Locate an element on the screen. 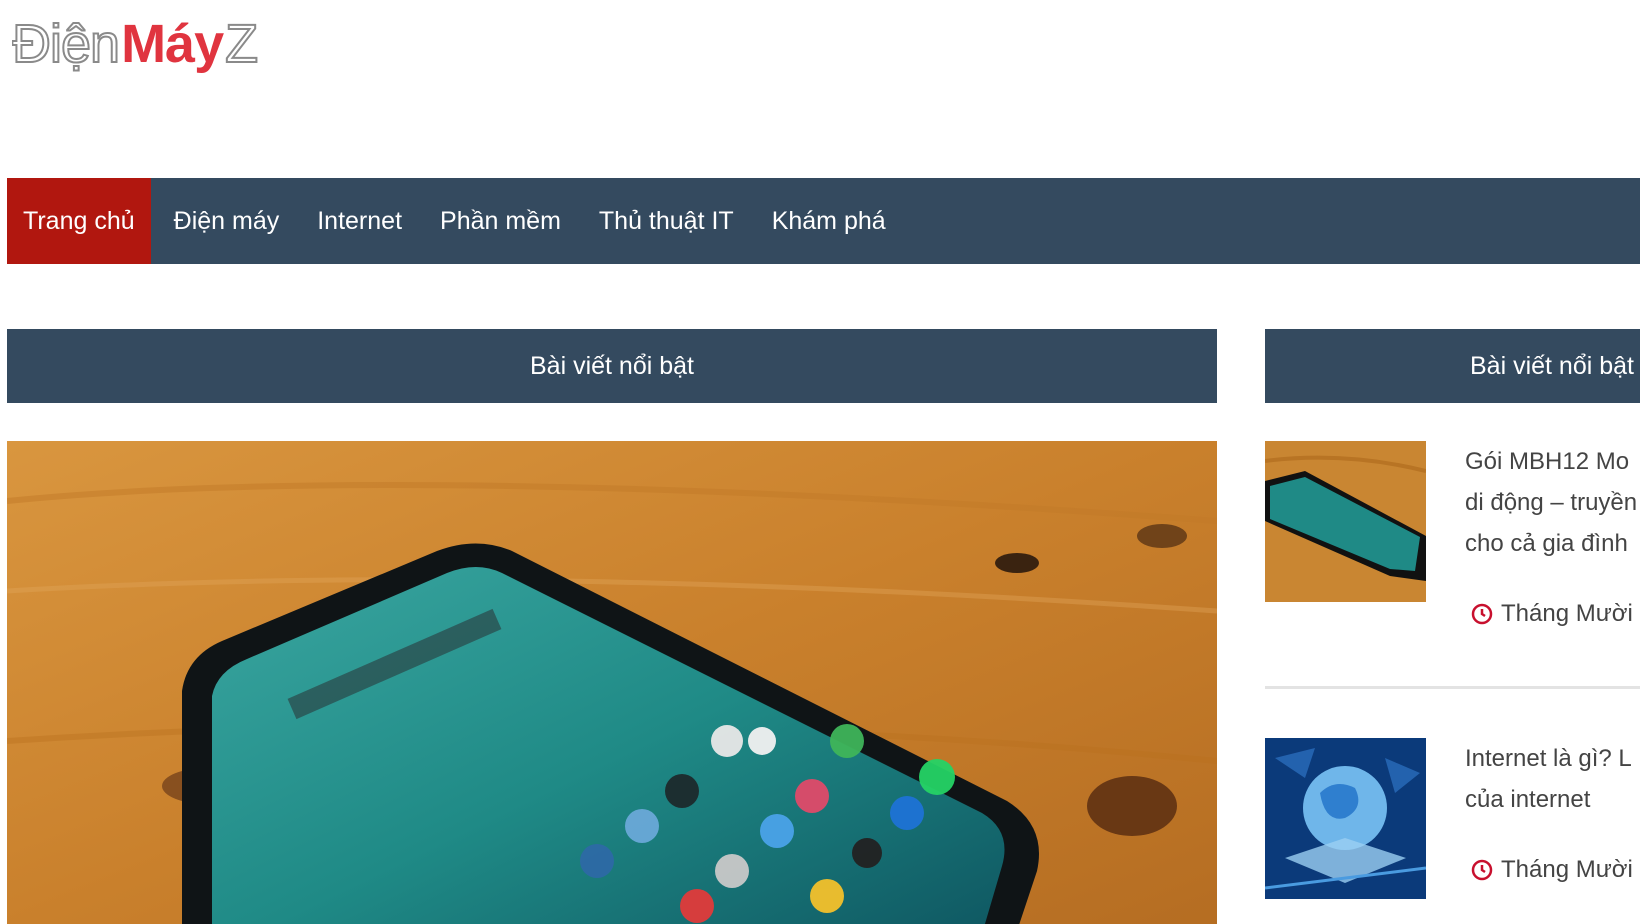  post-title-line: Internet là gì? L is located at coordinates (1548, 758).